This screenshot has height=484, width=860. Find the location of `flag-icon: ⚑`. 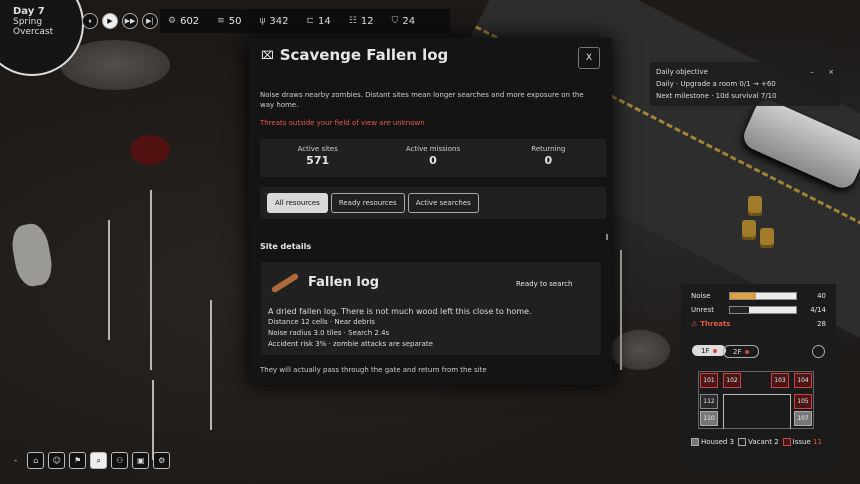

flag-icon: ⚑ is located at coordinates (78, 460).